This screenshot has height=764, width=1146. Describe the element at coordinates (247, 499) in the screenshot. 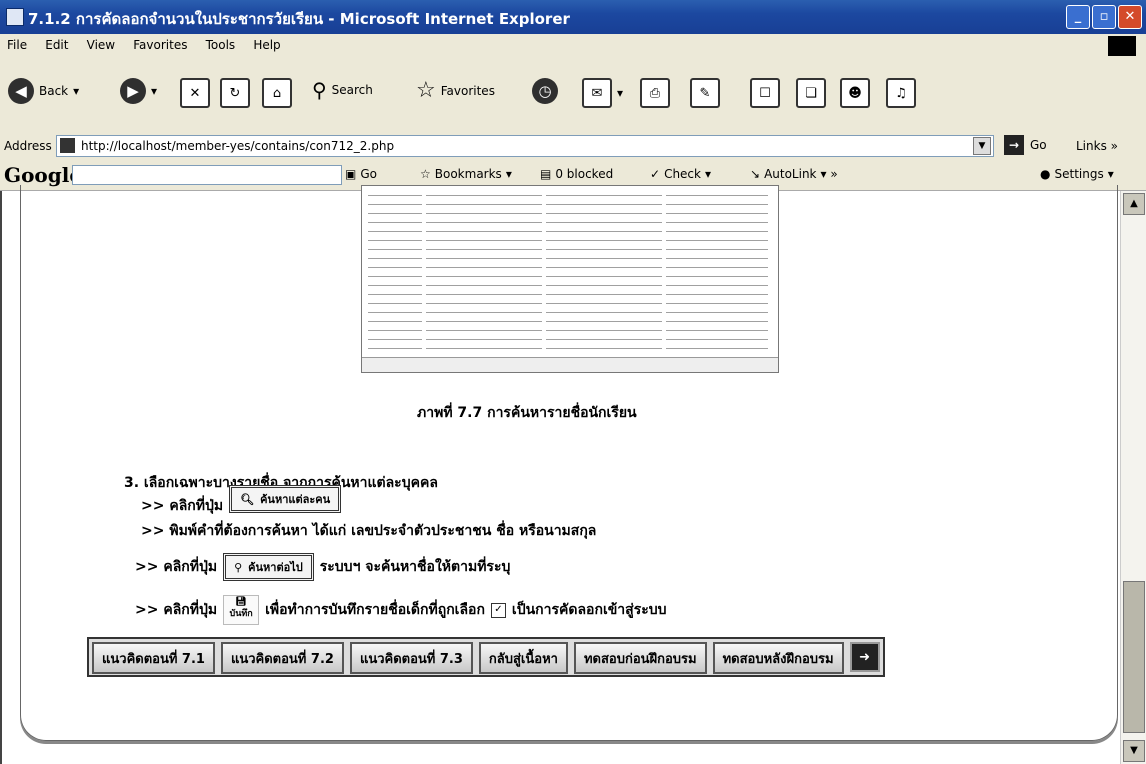

I see `magnifier-icon: 🔍︎` at that location.